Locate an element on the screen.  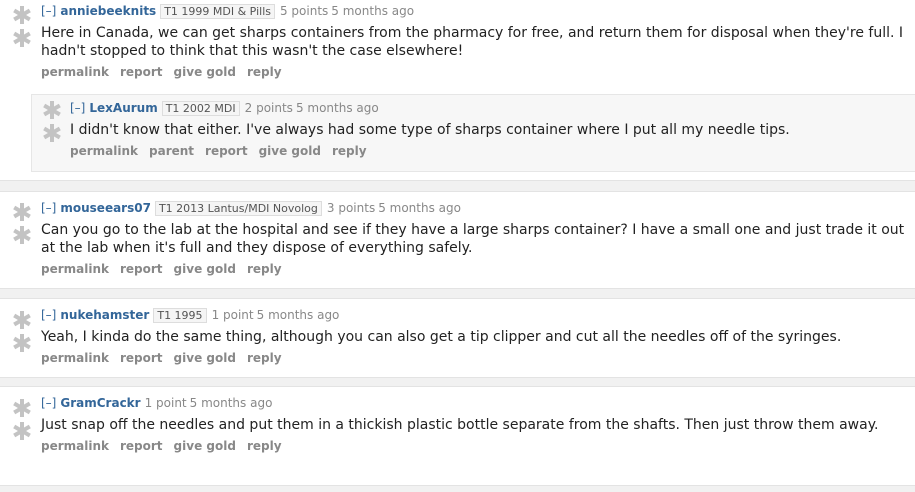
author-link: anniebeeknits is located at coordinates (108, 11).